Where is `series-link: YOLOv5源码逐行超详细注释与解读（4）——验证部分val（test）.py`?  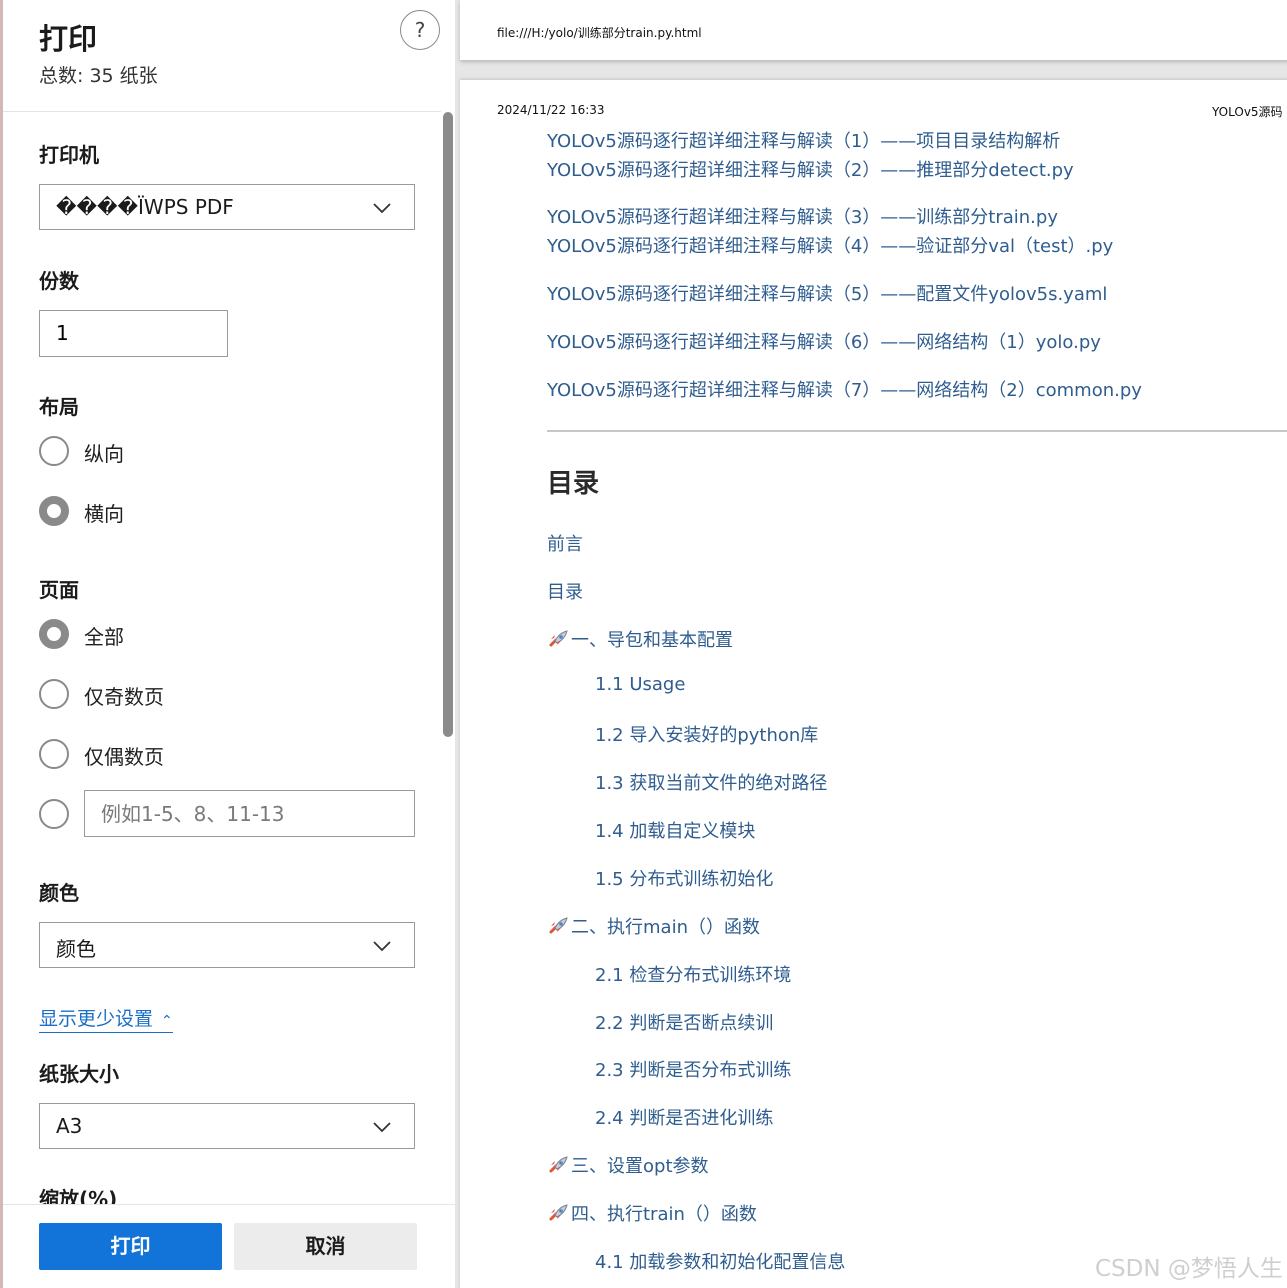 series-link: YOLOv5源码逐行超详细注释与解读（4）——验证部分val（test）.py is located at coordinates (830, 246).